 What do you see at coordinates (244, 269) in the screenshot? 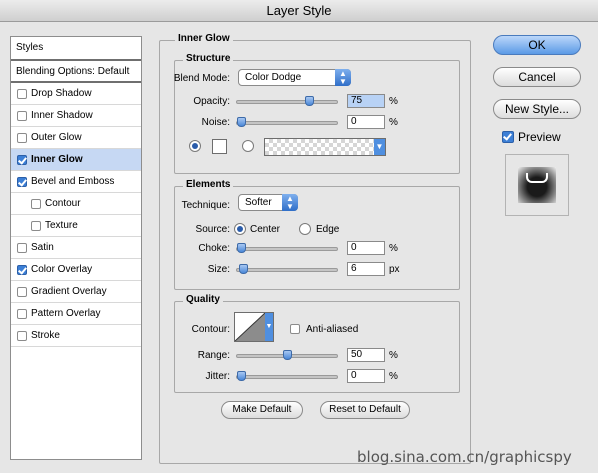
I see `size-slider-thumb` at bounding box center [244, 269].